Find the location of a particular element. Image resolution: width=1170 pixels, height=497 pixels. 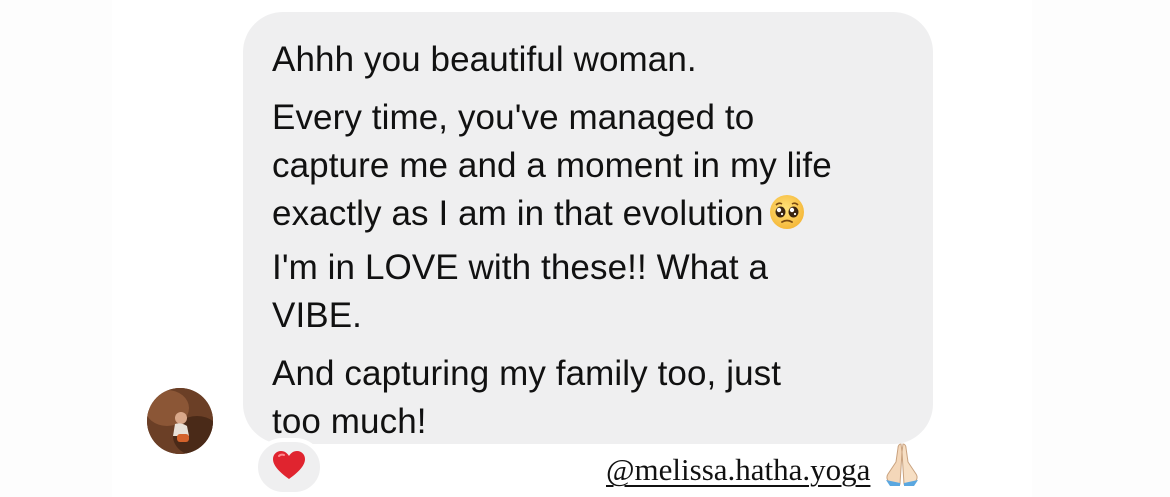

caption-row: @melissa.hatha.yoga is located at coordinates (764, 465).